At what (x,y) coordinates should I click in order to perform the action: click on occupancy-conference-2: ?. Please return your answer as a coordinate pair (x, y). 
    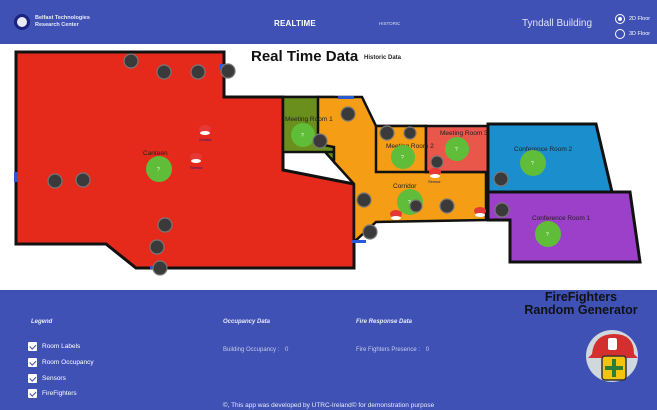
    Looking at the image, I should click on (533, 163).